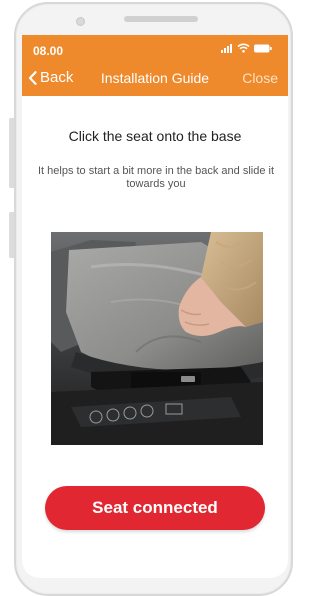  I want to click on earpiece-speaker, so click(161, 19).